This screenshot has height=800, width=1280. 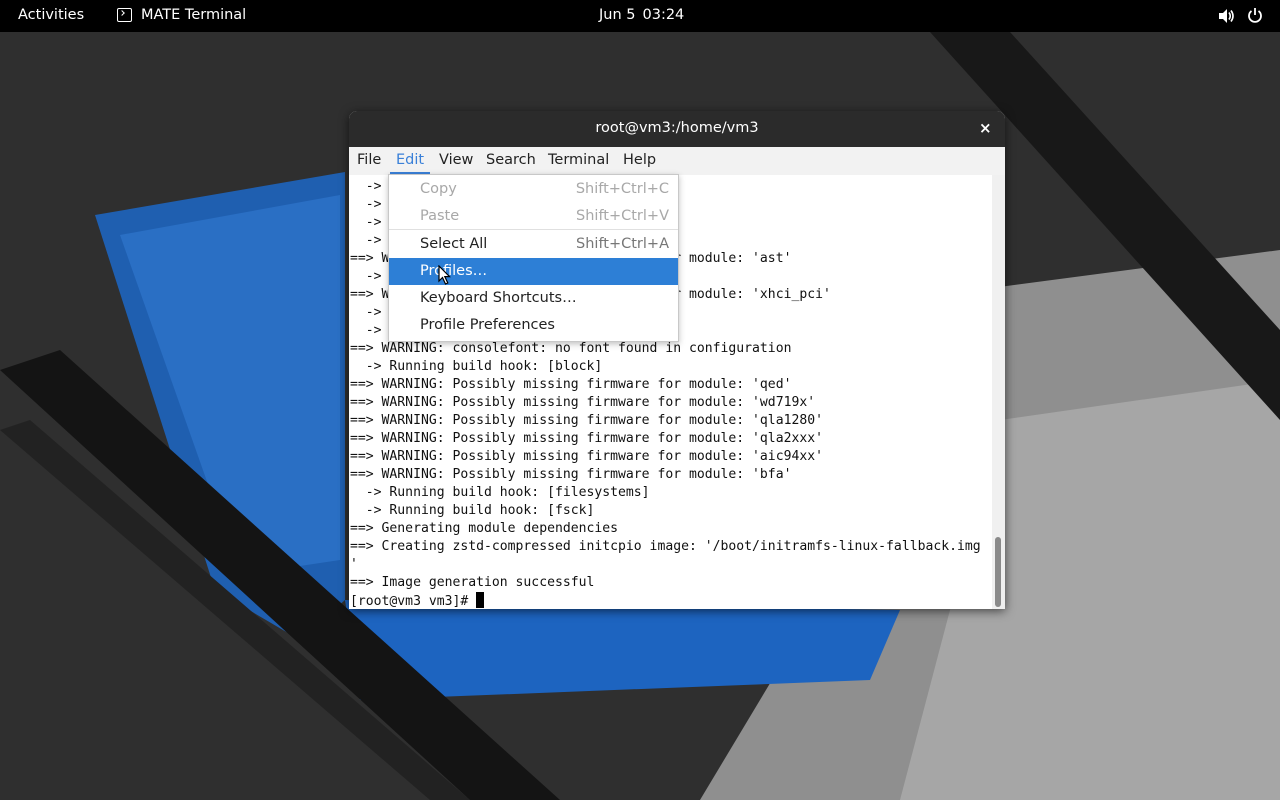 I want to click on shell-prompt: [root@vm3 vm3]#, so click(x=413, y=601).